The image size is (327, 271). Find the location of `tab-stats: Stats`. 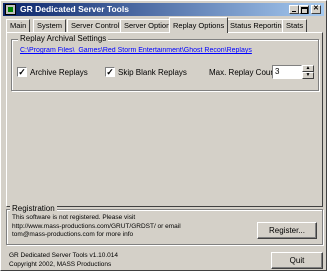

tab-stats: Stats is located at coordinates (295, 25).